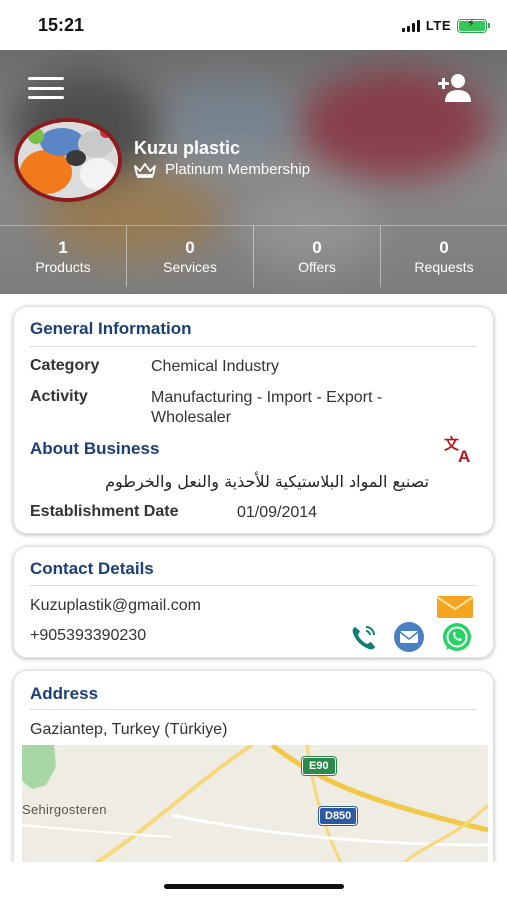  I want to click on stat-label: Offers, so click(317, 267).